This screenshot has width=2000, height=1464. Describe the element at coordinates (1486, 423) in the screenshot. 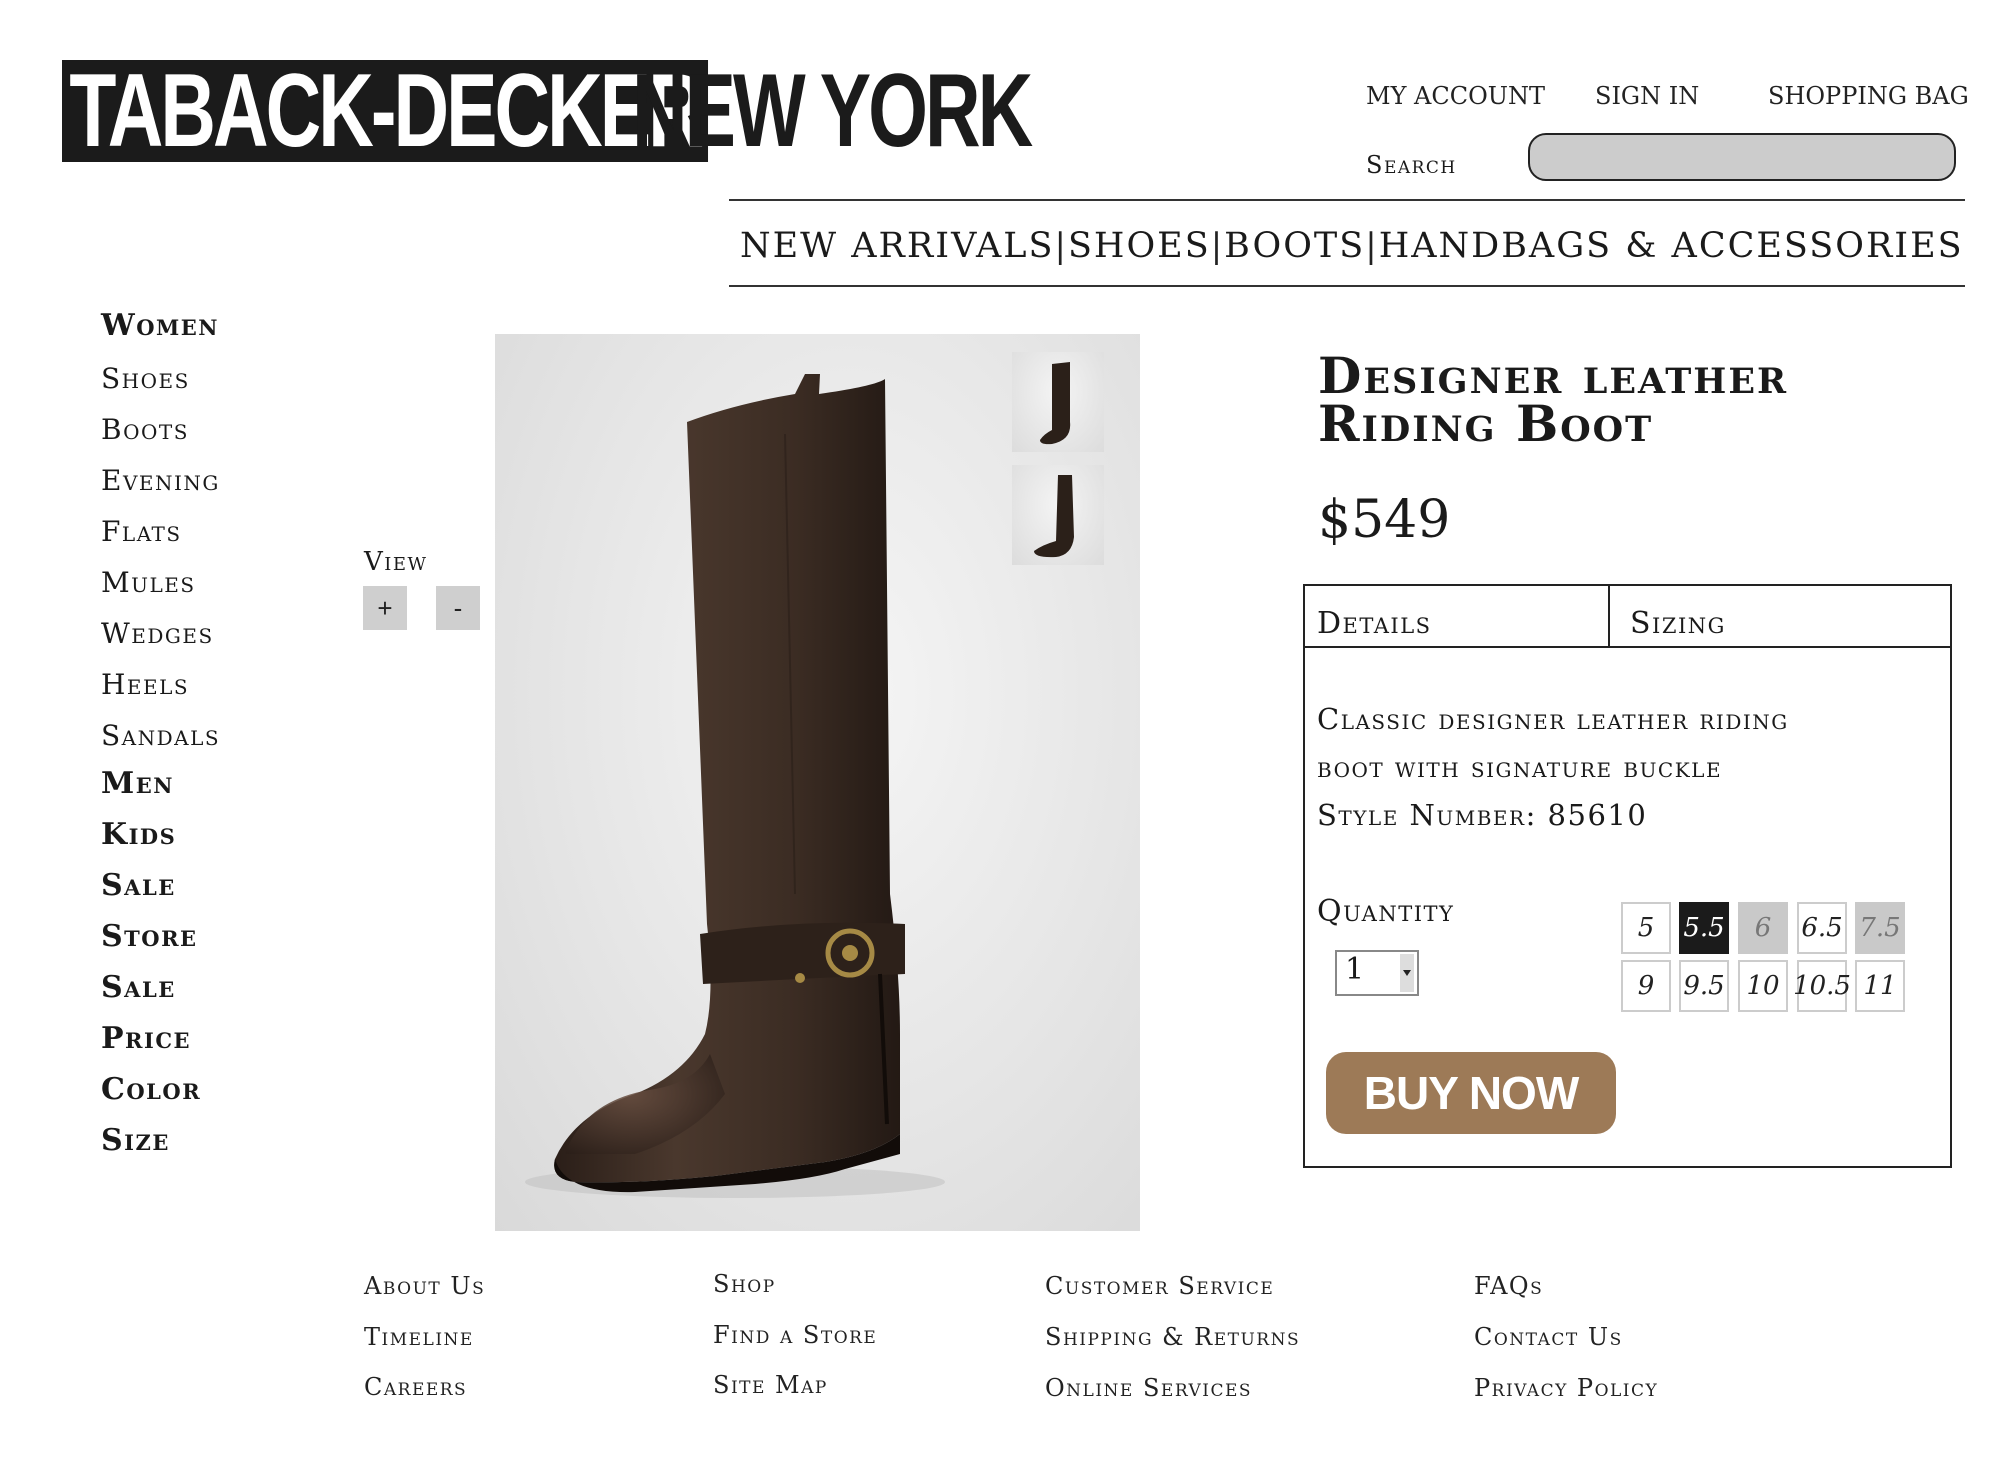

I see `product-title-line2: Riding Boot` at that location.